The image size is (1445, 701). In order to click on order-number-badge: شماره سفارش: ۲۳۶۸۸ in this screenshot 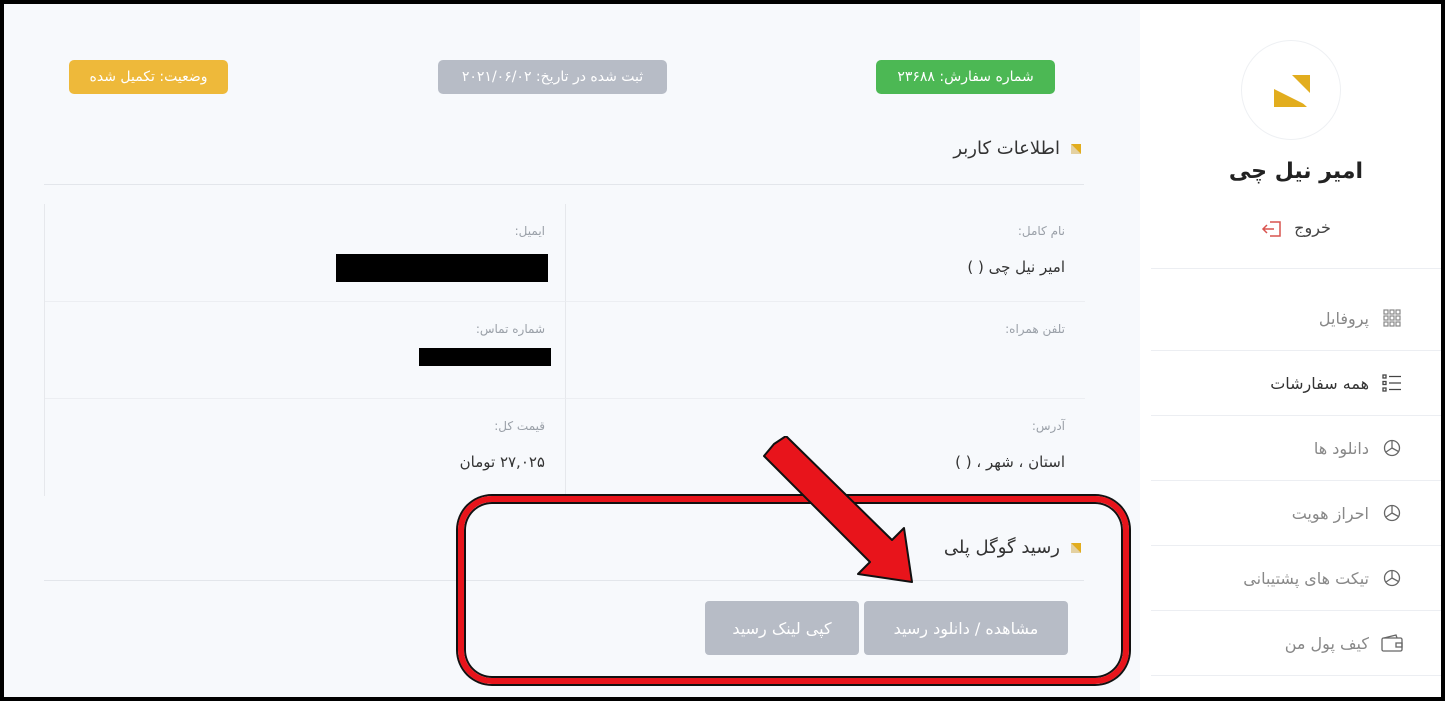, I will do `click(965, 77)`.